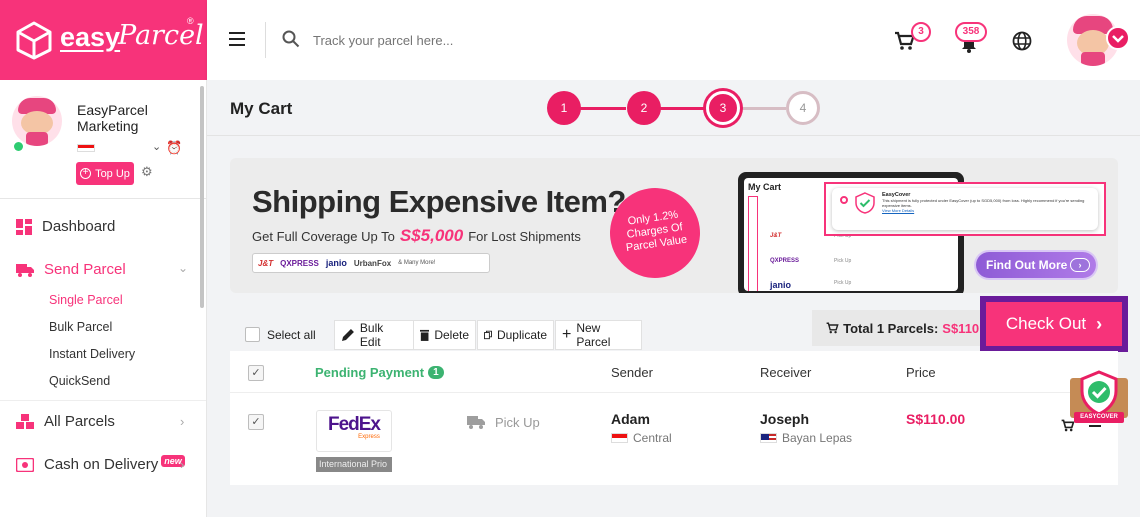  I want to click on banner-subline-amount: S$5,000, so click(431, 235).